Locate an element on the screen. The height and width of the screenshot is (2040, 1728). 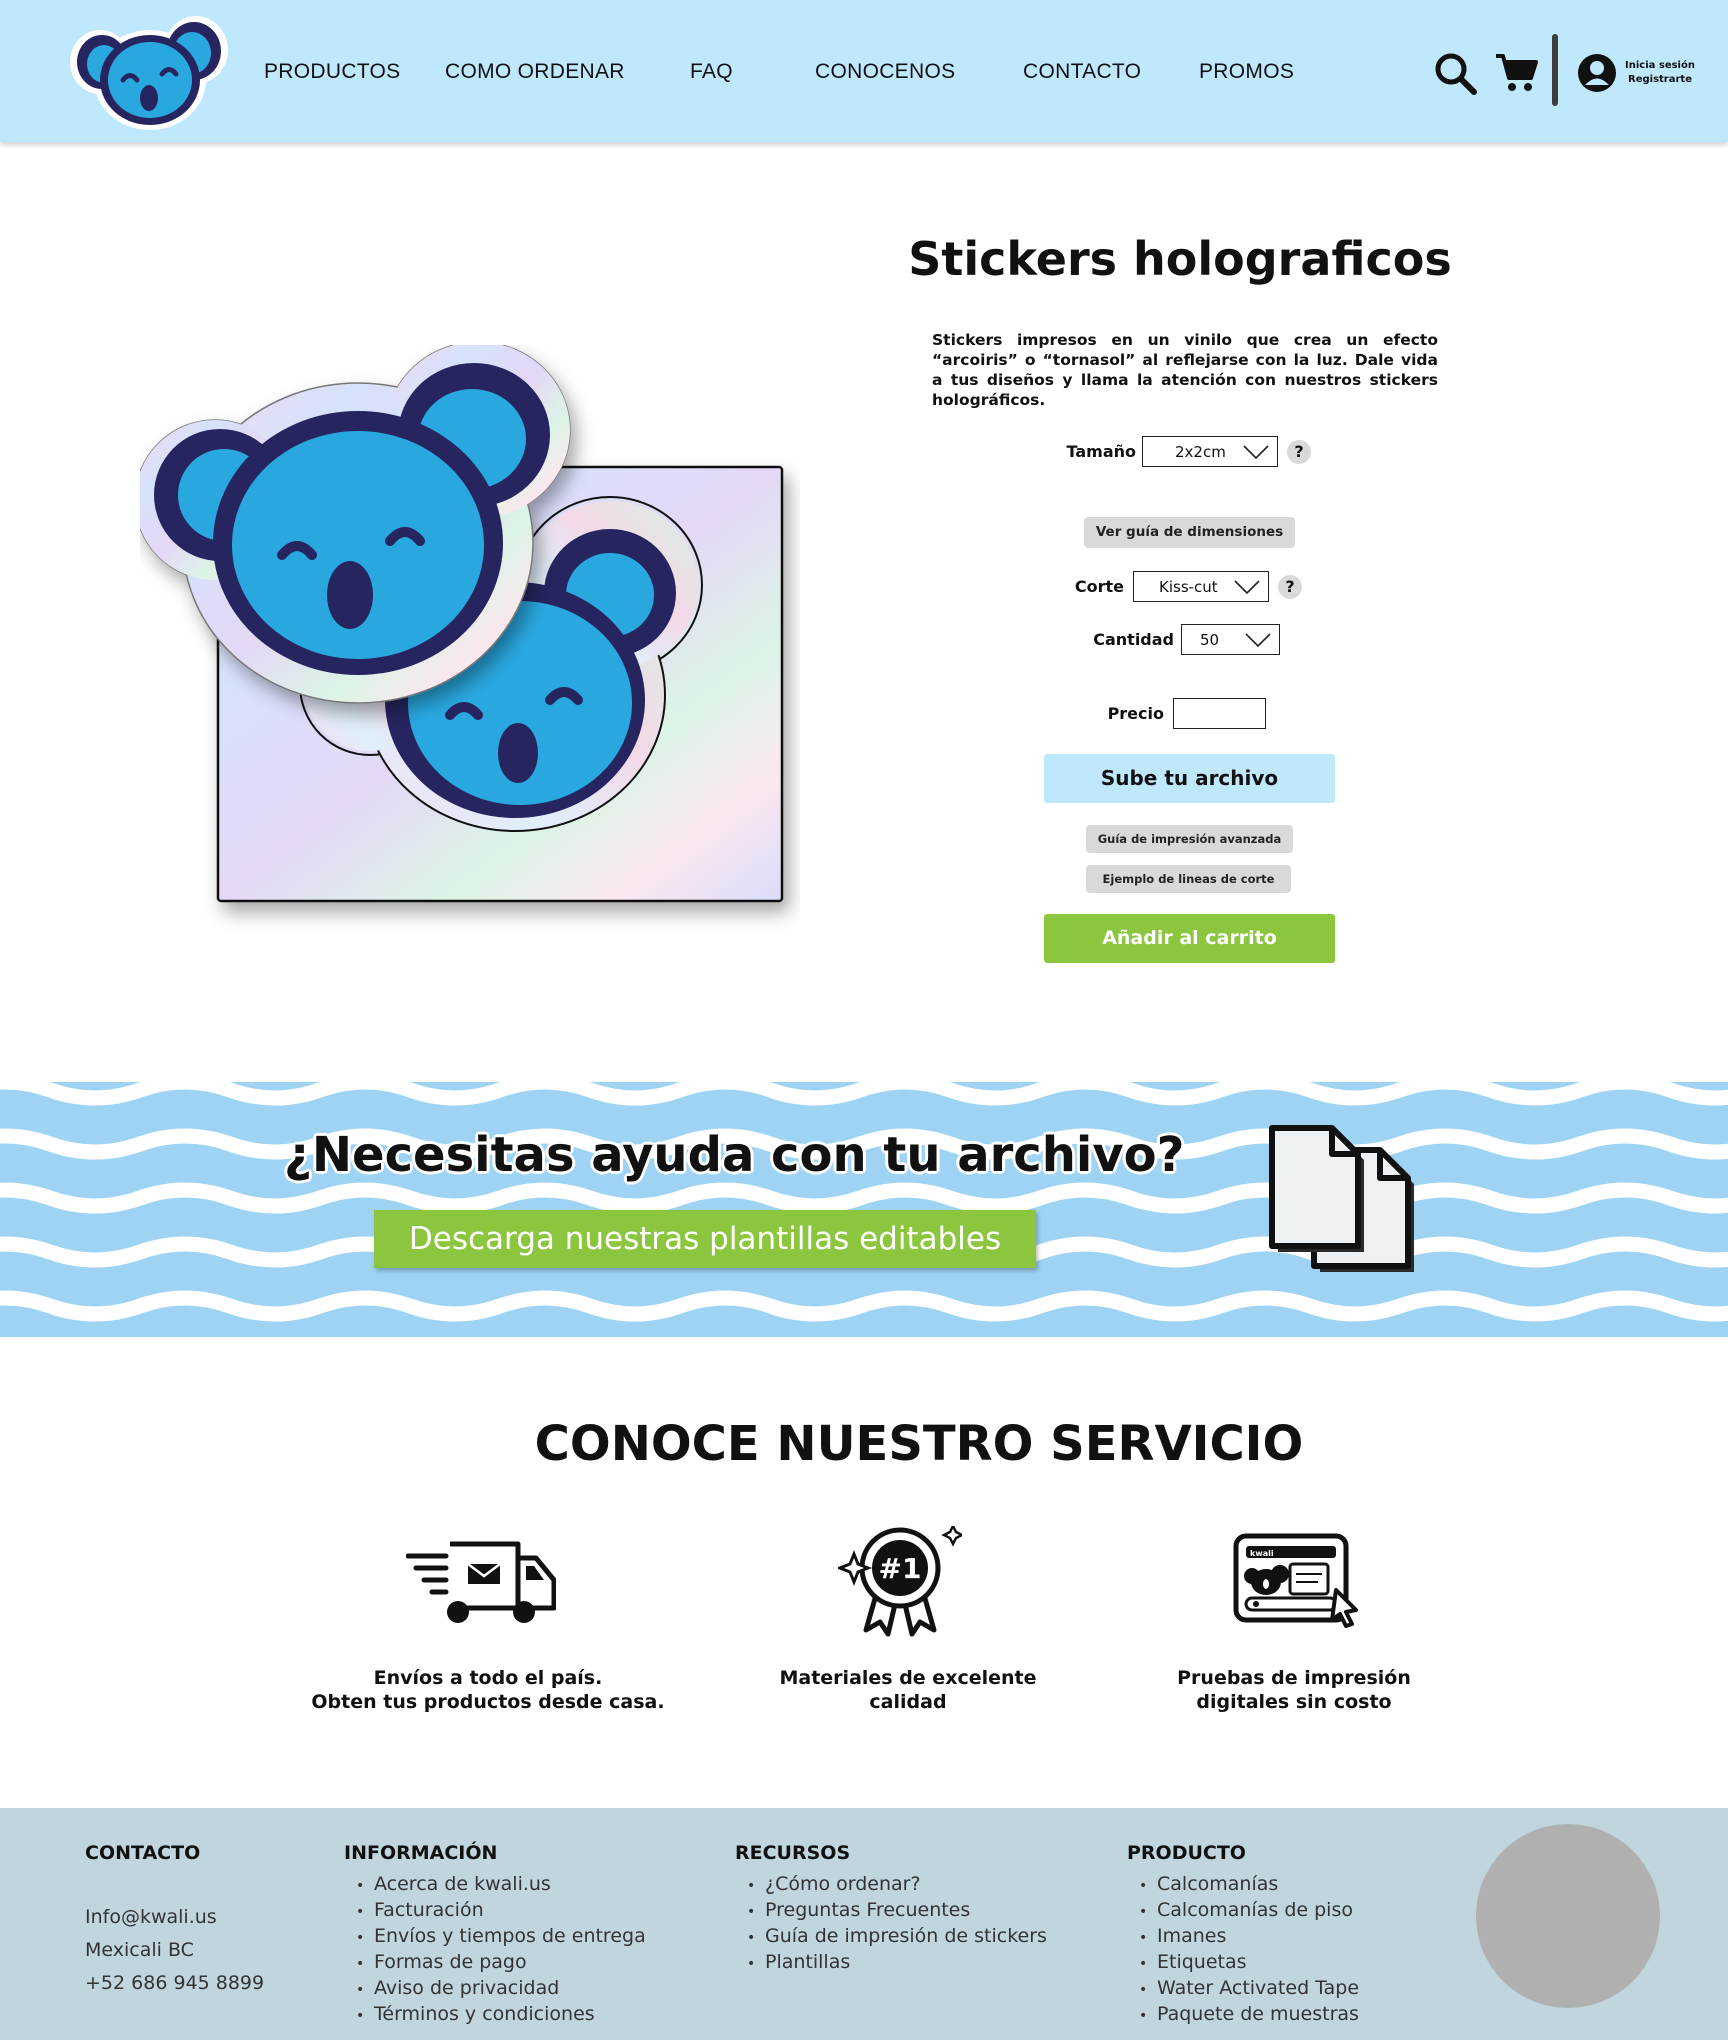
footer-link: • Plantillas is located at coordinates (897, 1963).